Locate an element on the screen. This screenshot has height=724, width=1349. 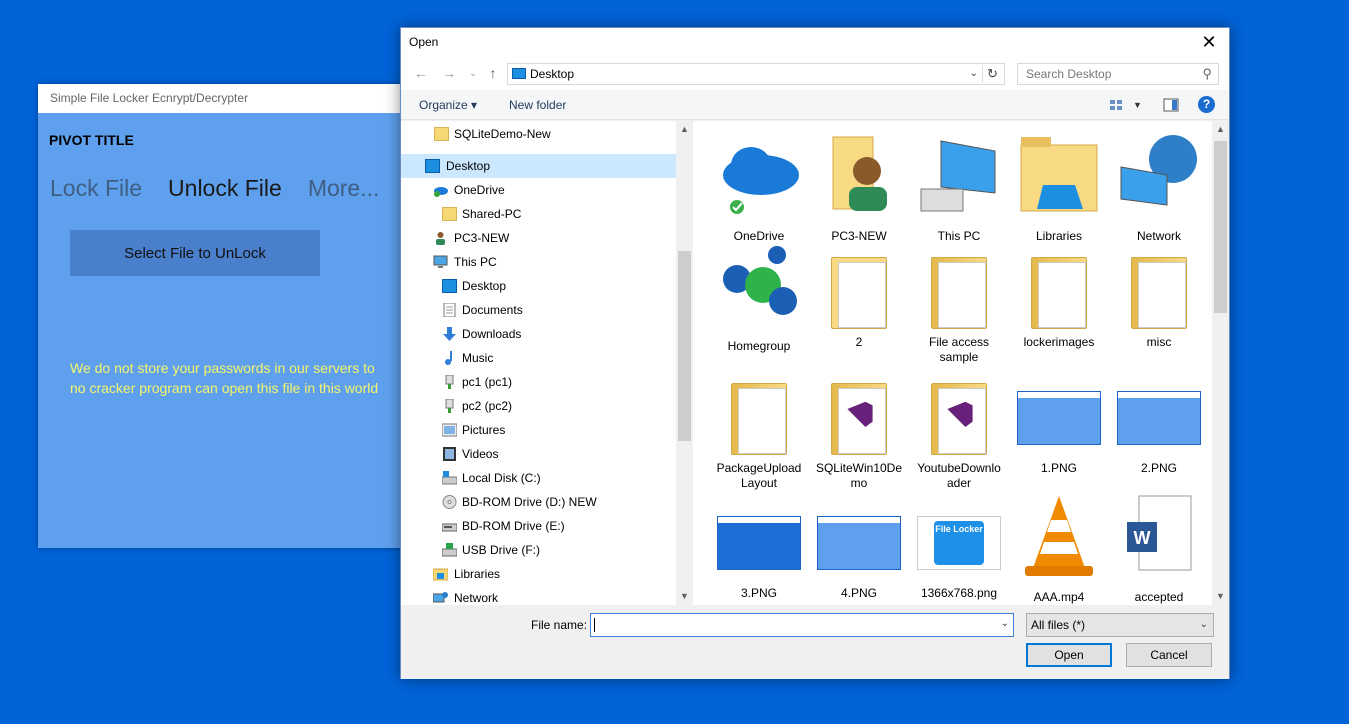
file-type-select: All files (*) ⌄ is located at coordinates (1120, 625).